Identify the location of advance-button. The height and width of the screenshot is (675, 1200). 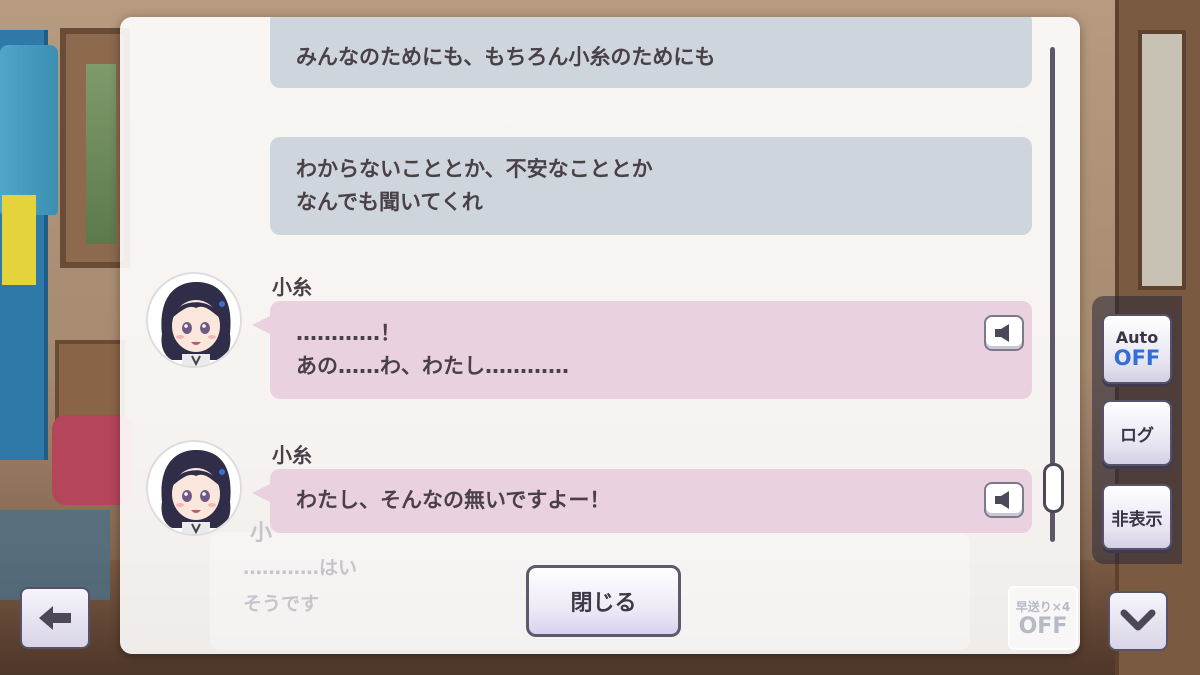
(1138, 621).